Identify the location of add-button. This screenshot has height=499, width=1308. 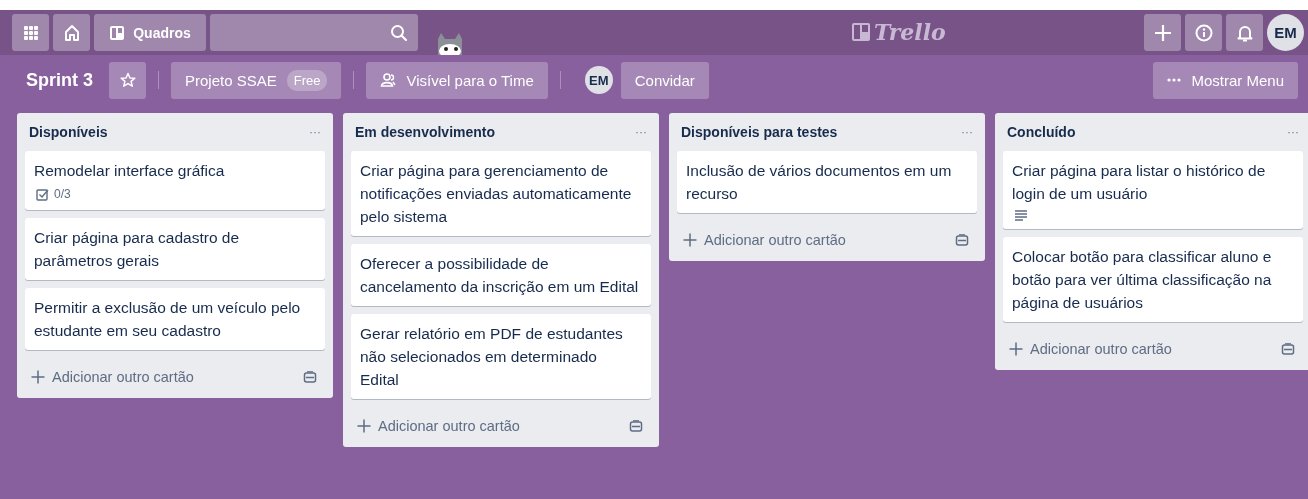
(1162, 32).